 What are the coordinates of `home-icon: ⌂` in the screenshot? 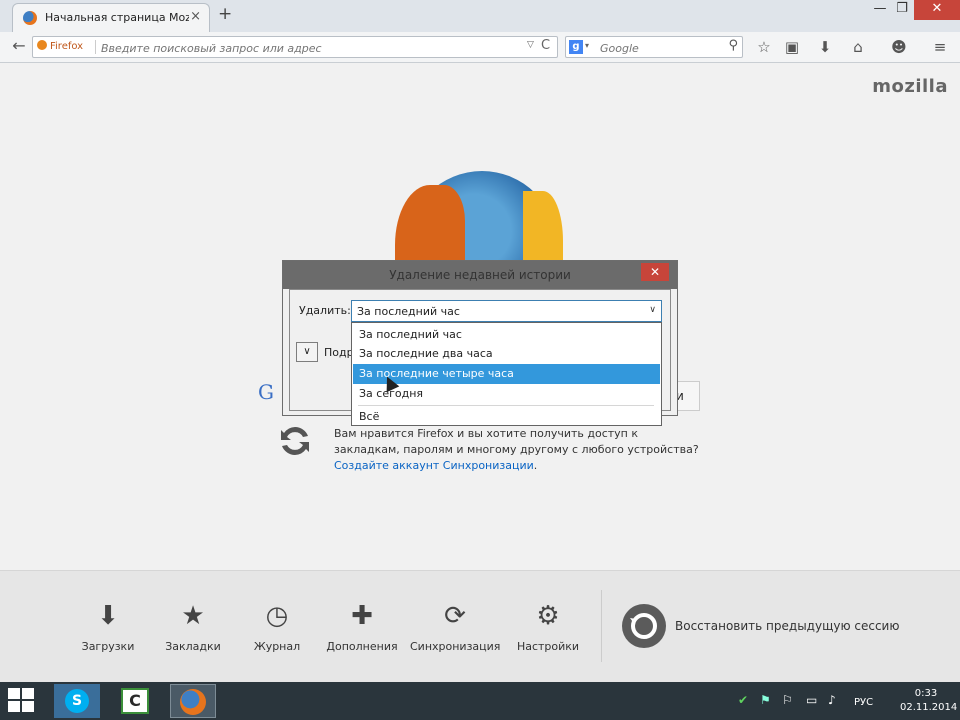 It's located at (858, 47).